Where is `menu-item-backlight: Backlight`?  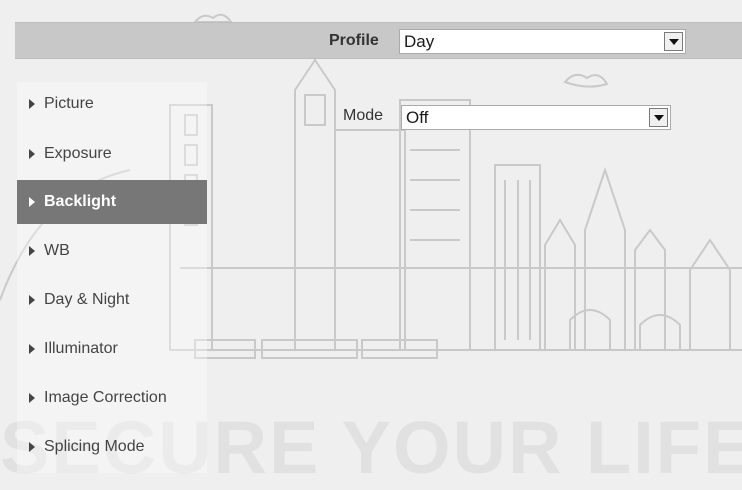
menu-item-backlight: Backlight is located at coordinates (112, 202).